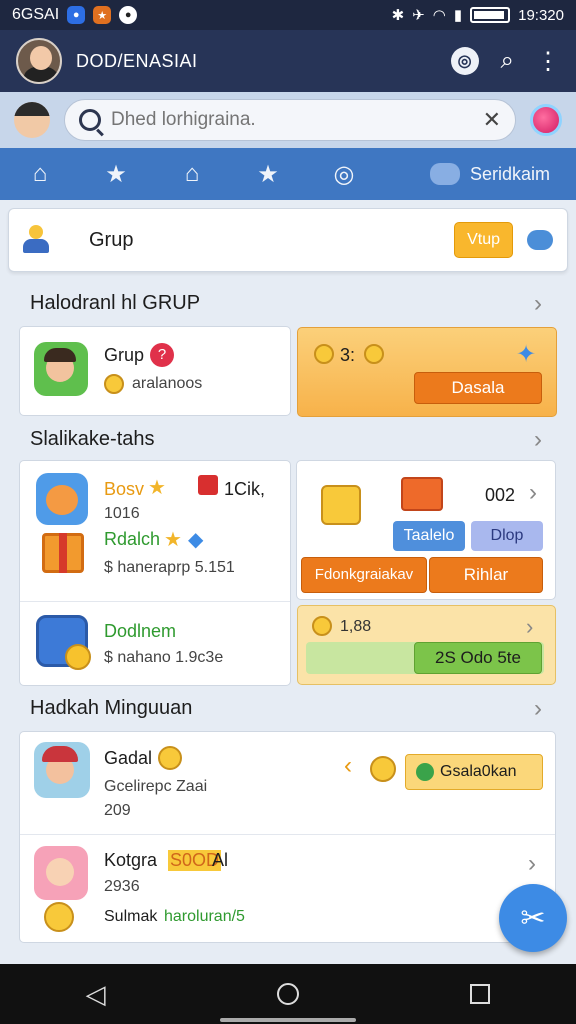  Describe the element at coordinates (124, 489) in the screenshot. I see `bosv-name: Bosv` at that location.